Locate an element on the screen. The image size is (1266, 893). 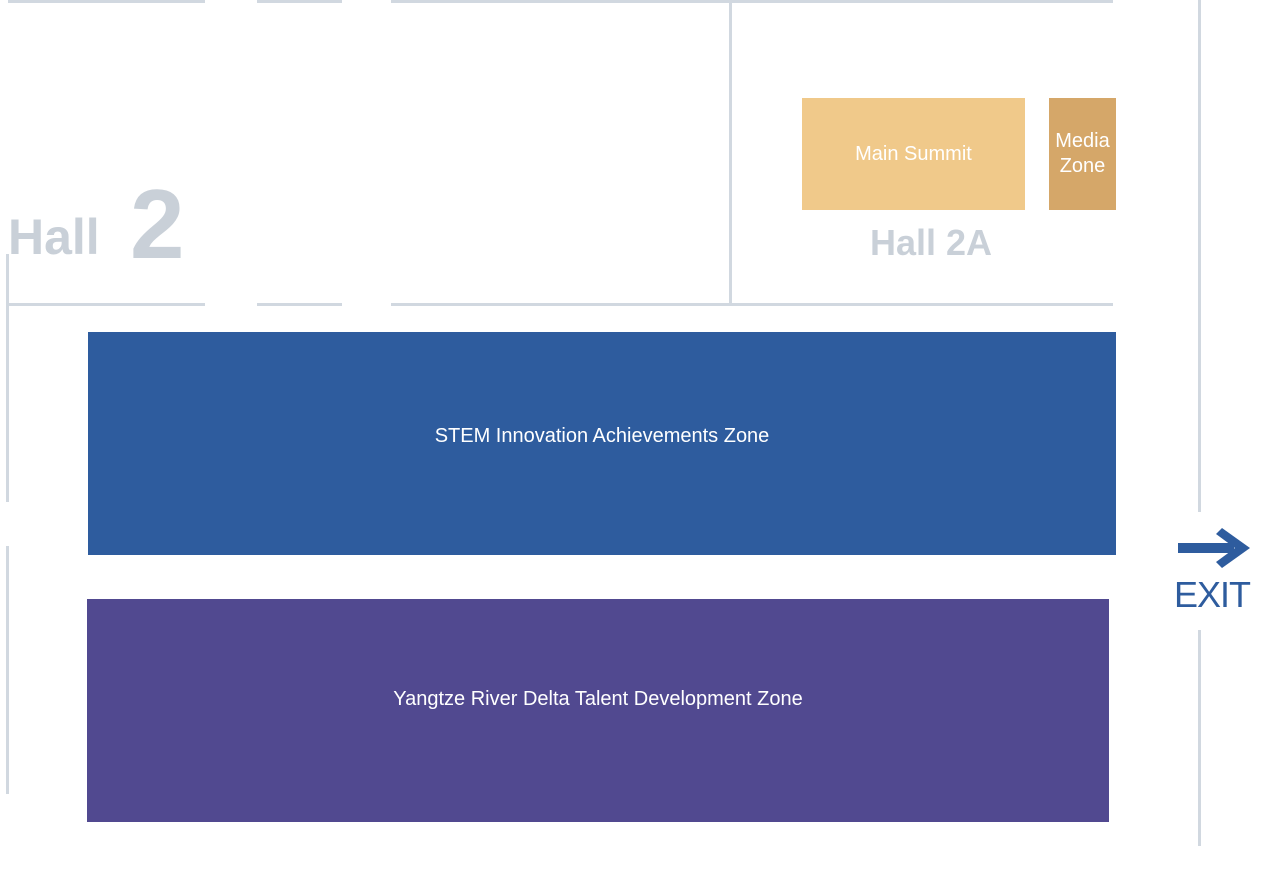
media-zone: Media Zone is located at coordinates (1082, 154).